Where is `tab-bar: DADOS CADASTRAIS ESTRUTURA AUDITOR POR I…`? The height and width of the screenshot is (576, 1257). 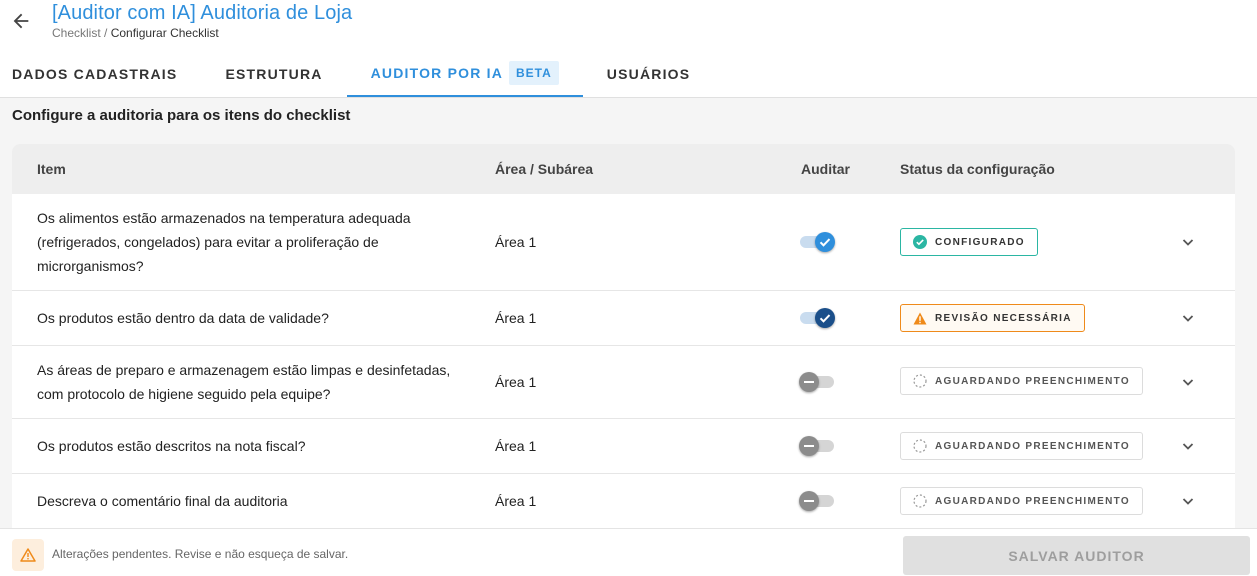
tab-bar: DADOS CADASTRAIS ESTRUTURA AUDITOR POR I… is located at coordinates (357, 74).